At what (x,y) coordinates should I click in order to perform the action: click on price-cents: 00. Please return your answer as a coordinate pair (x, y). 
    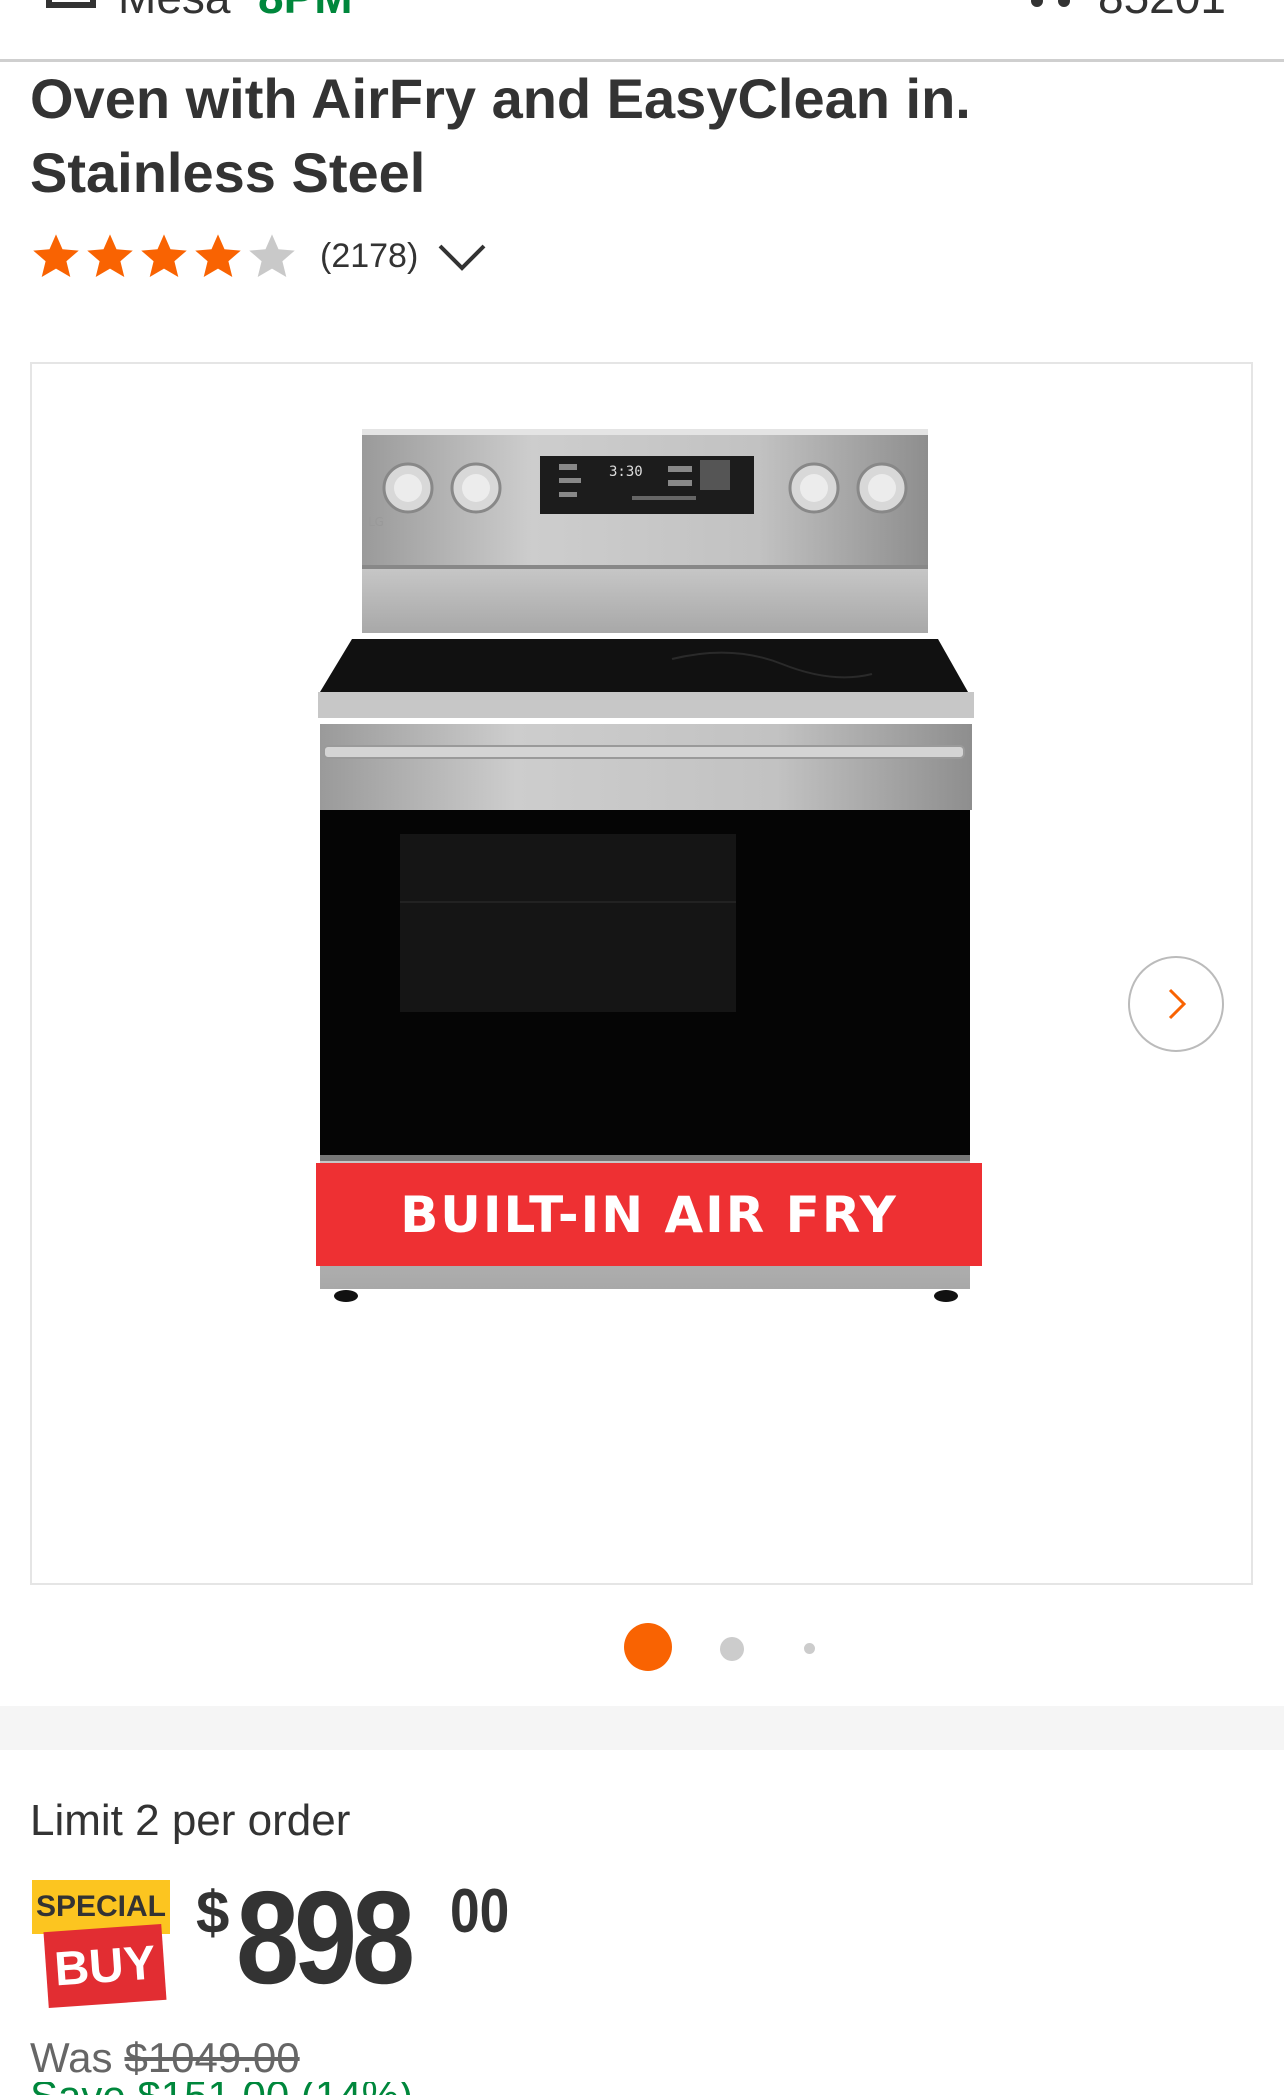
    Looking at the image, I should click on (480, 1911).